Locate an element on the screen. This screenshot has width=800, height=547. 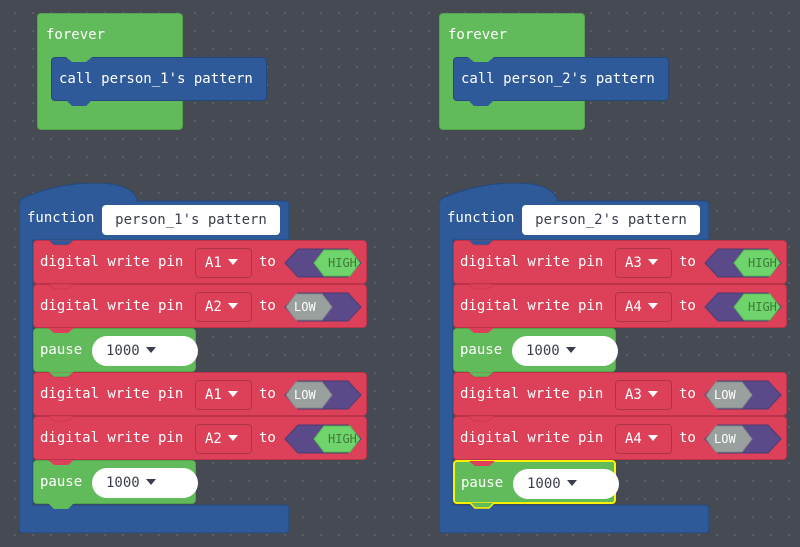
function-name-field: person_2's pattern is located at coordinates (611, 220).